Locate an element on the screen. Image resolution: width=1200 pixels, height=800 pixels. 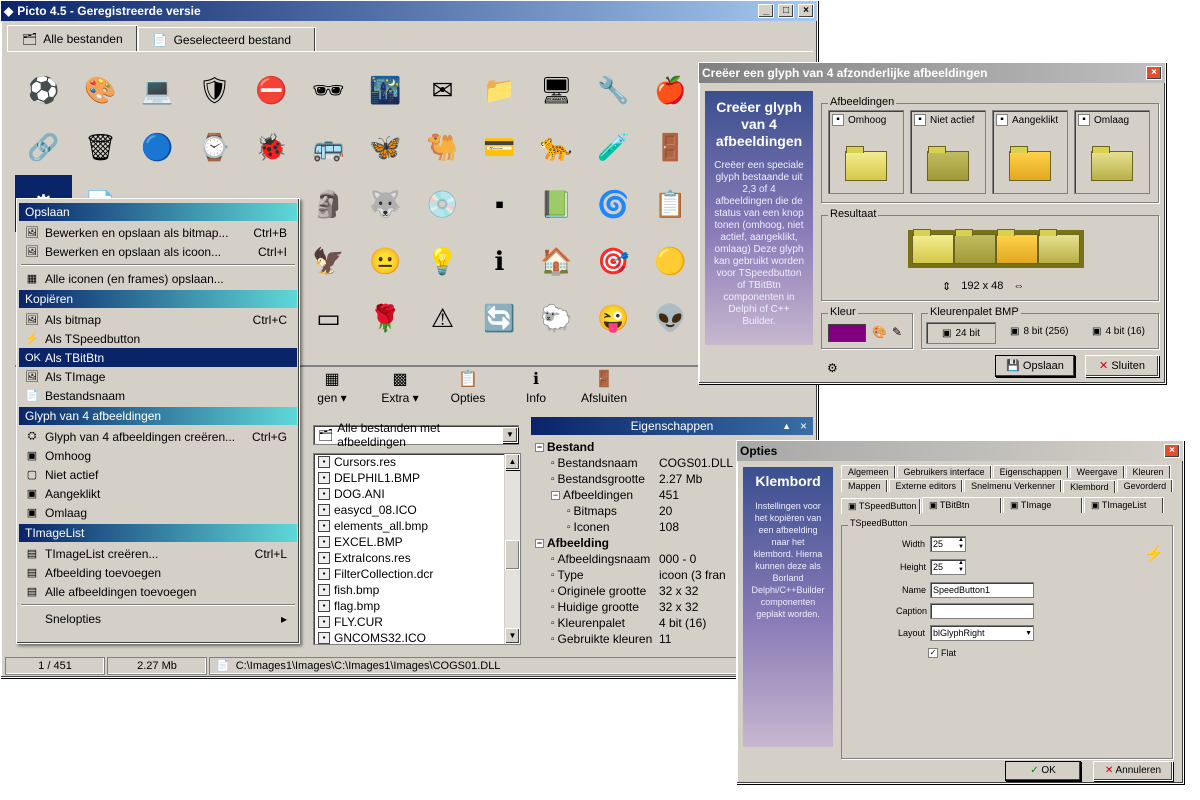
grid-icon-cell: 🔧 is located at coordinates (613, 89).